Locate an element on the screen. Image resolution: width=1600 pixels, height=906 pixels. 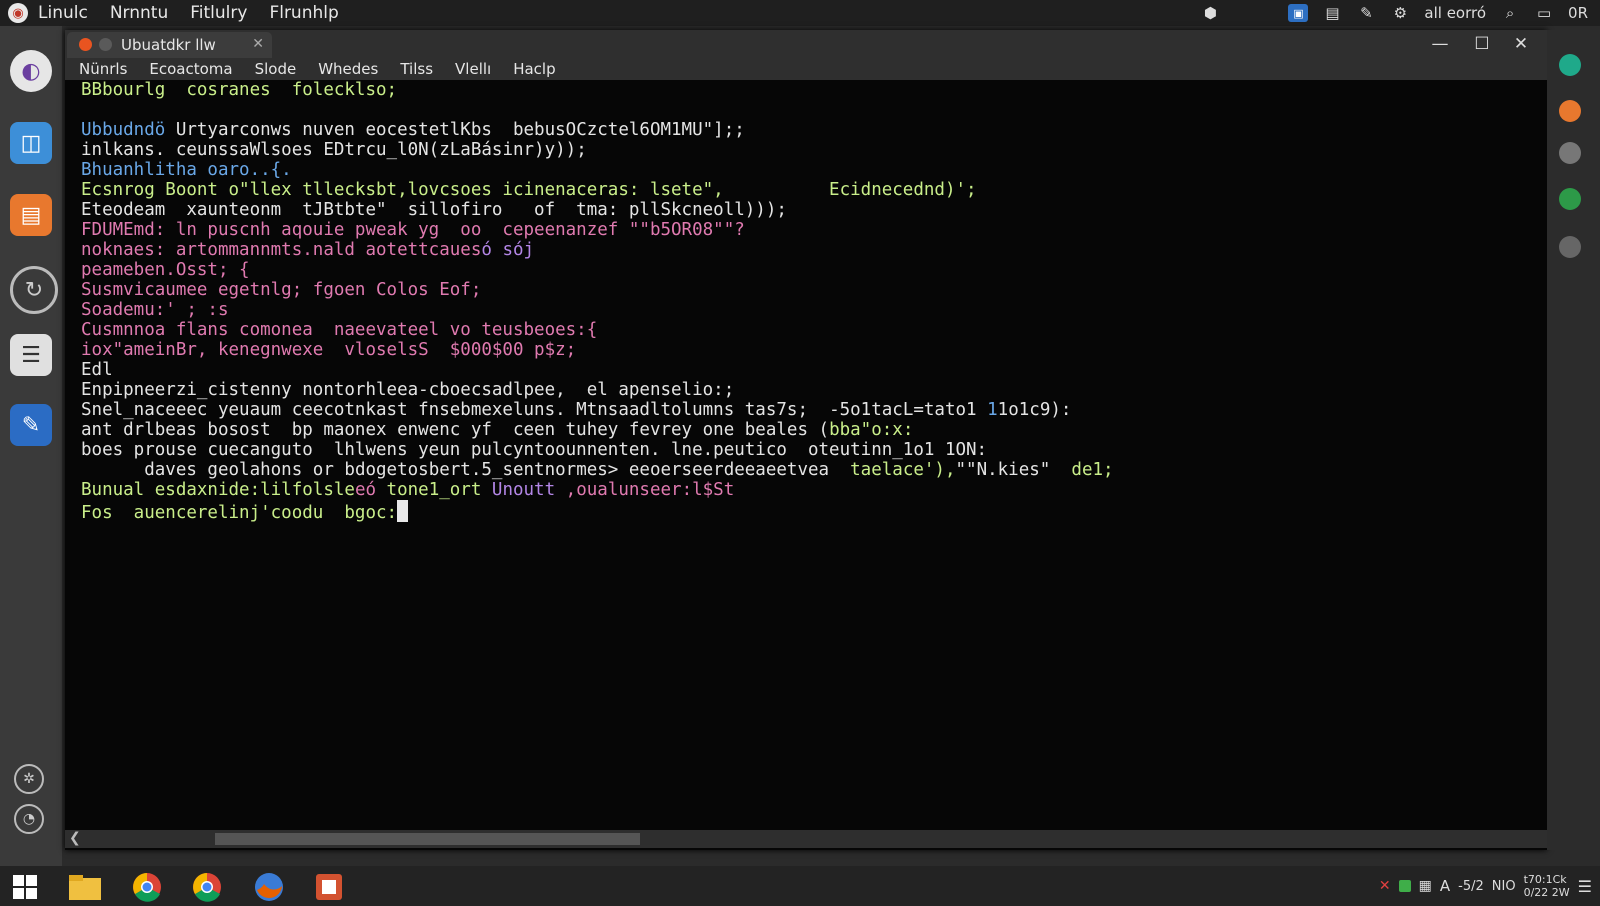
top-menu-2: Fitlulry is located at coordinates (218, 13).